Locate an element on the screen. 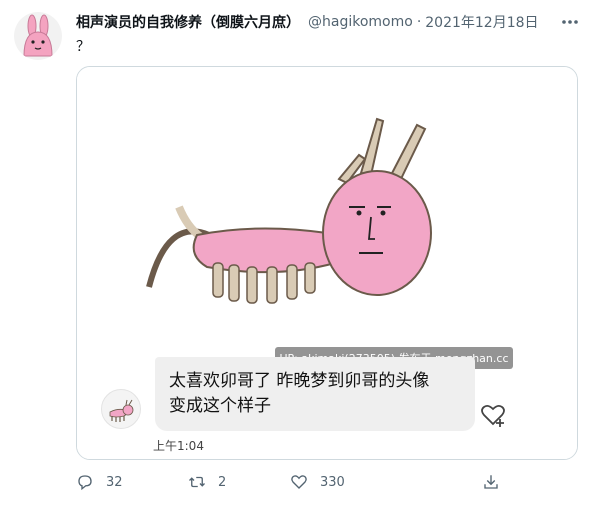 The height and width of the screenshot is (509, 592). chat-timestamp: 上午1:04 is located at coordinates (178, 446).